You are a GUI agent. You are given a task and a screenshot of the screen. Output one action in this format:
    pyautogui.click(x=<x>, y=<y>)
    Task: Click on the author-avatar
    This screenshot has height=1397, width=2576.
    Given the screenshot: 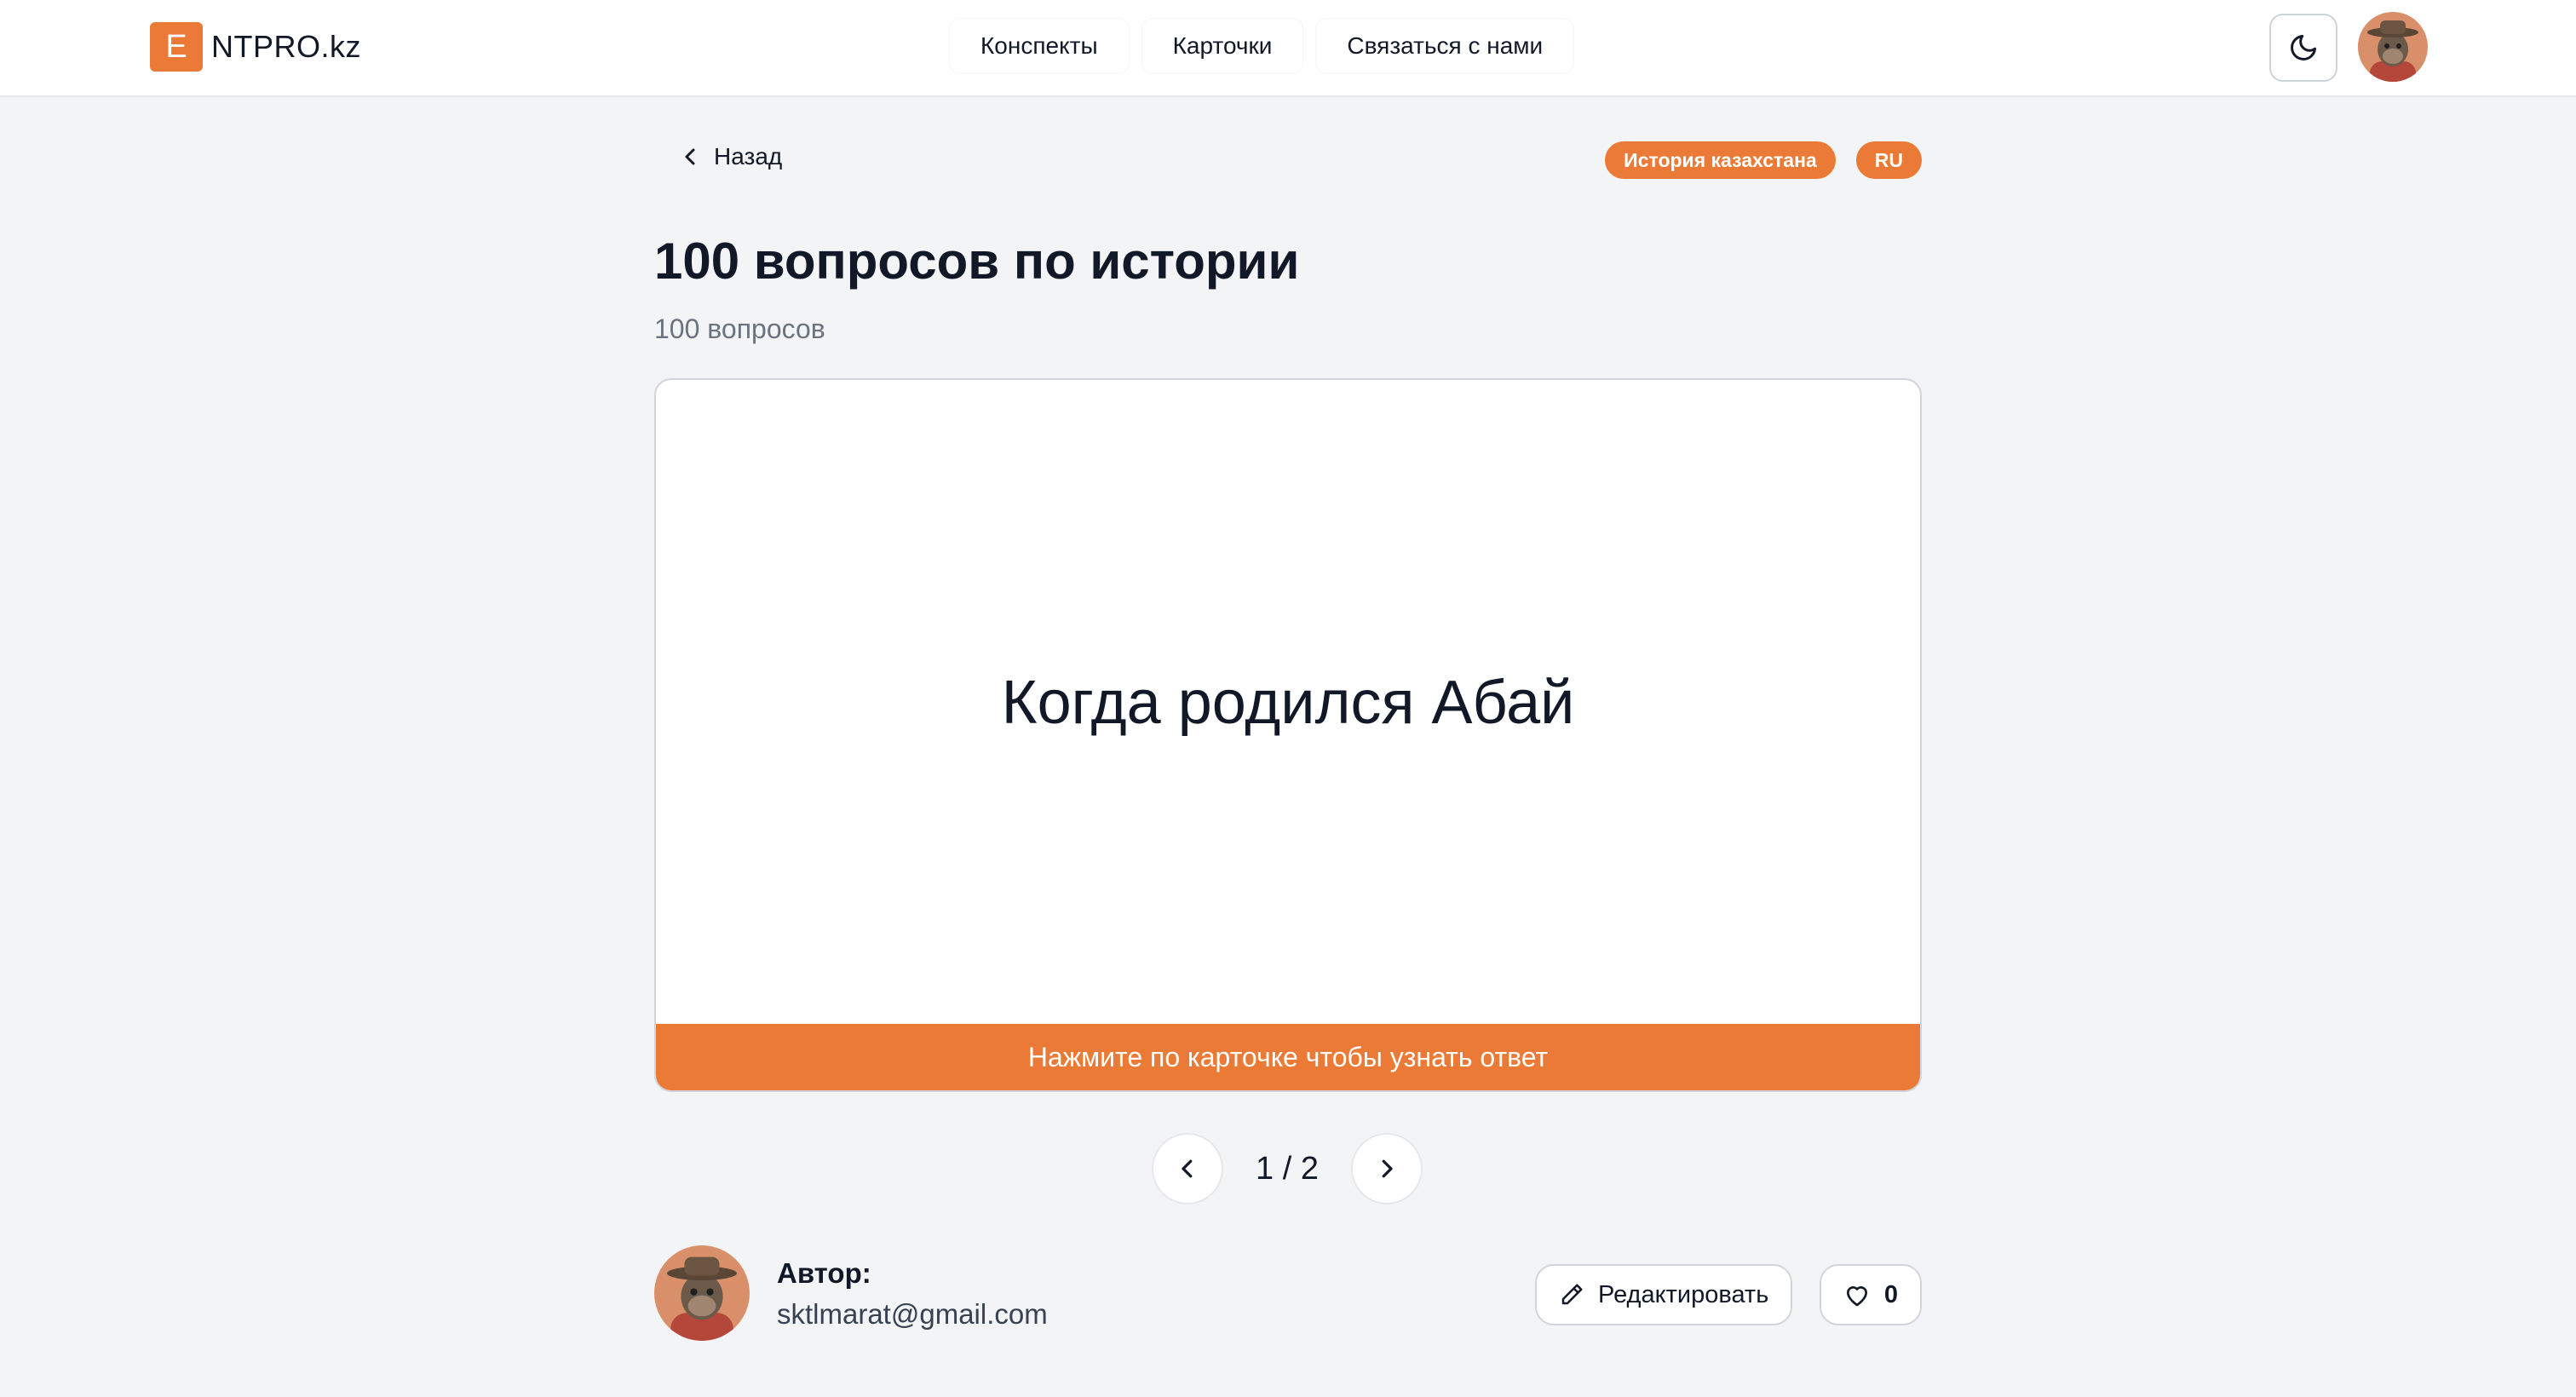 What is the action you would take?
    pyautogui.click(x=702, y=1293)
    